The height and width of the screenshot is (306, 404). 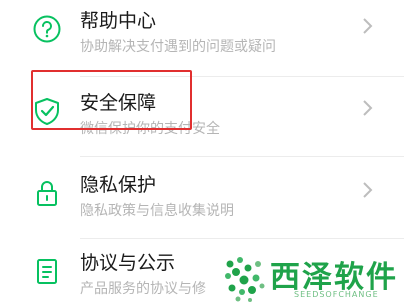 I want to click on watermark-subtitle: SEEDSOFCHANGE, so click(x=336, y=294).